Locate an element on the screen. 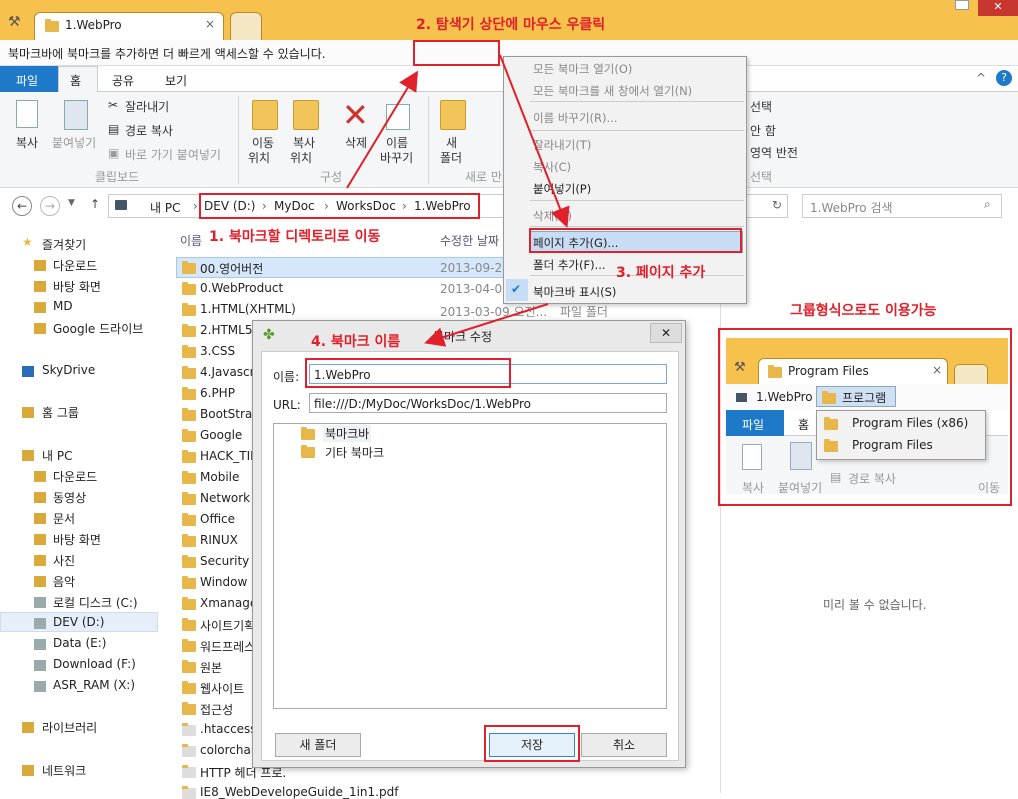 The width and height of the screenshot is (1018, 799). annotation-2: 2. 탐색기 상단에 마우스 우클릭 is located at coordinates (511, 25).